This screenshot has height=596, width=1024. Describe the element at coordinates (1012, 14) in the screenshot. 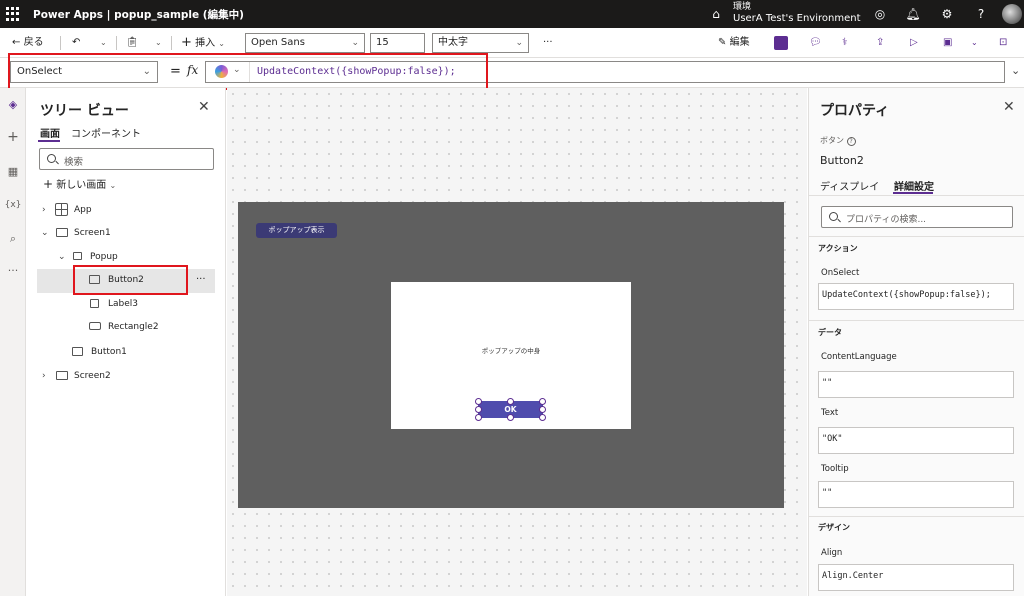

I see `user-avatar` at that location.